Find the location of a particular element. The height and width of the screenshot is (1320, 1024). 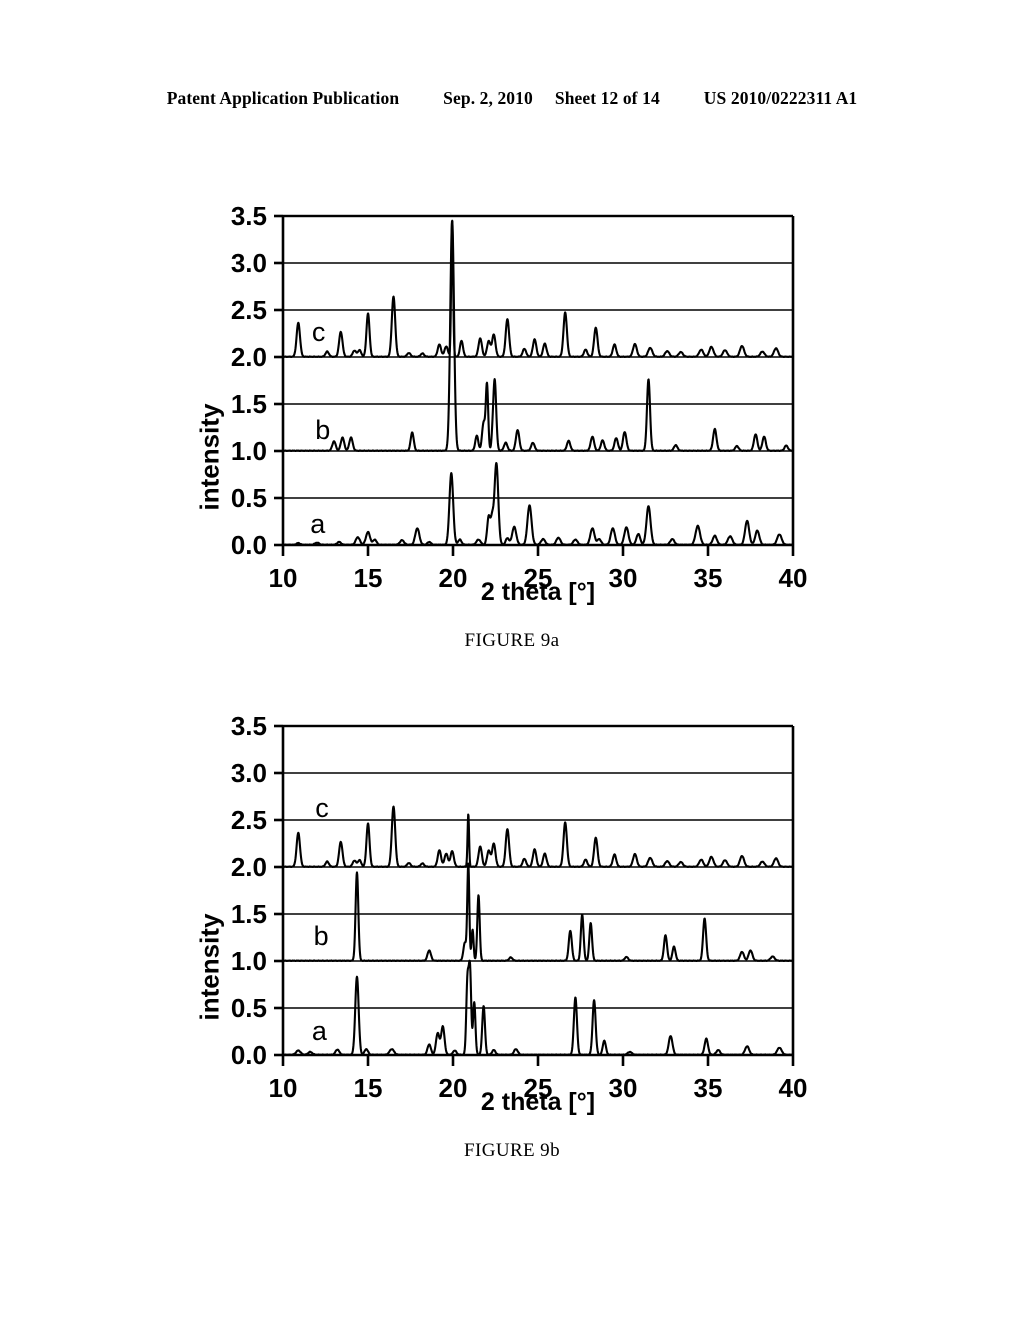

header-date-text: Sep. 2, 2010 is located at coordinates (488, 98).